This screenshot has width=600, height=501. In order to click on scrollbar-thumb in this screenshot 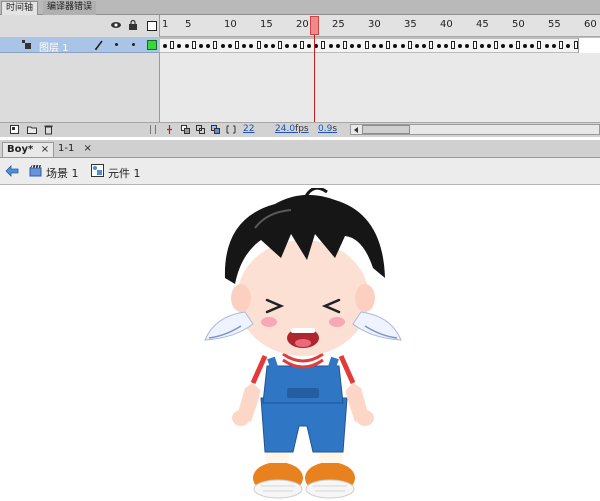, I will do `click(386, 129)`.